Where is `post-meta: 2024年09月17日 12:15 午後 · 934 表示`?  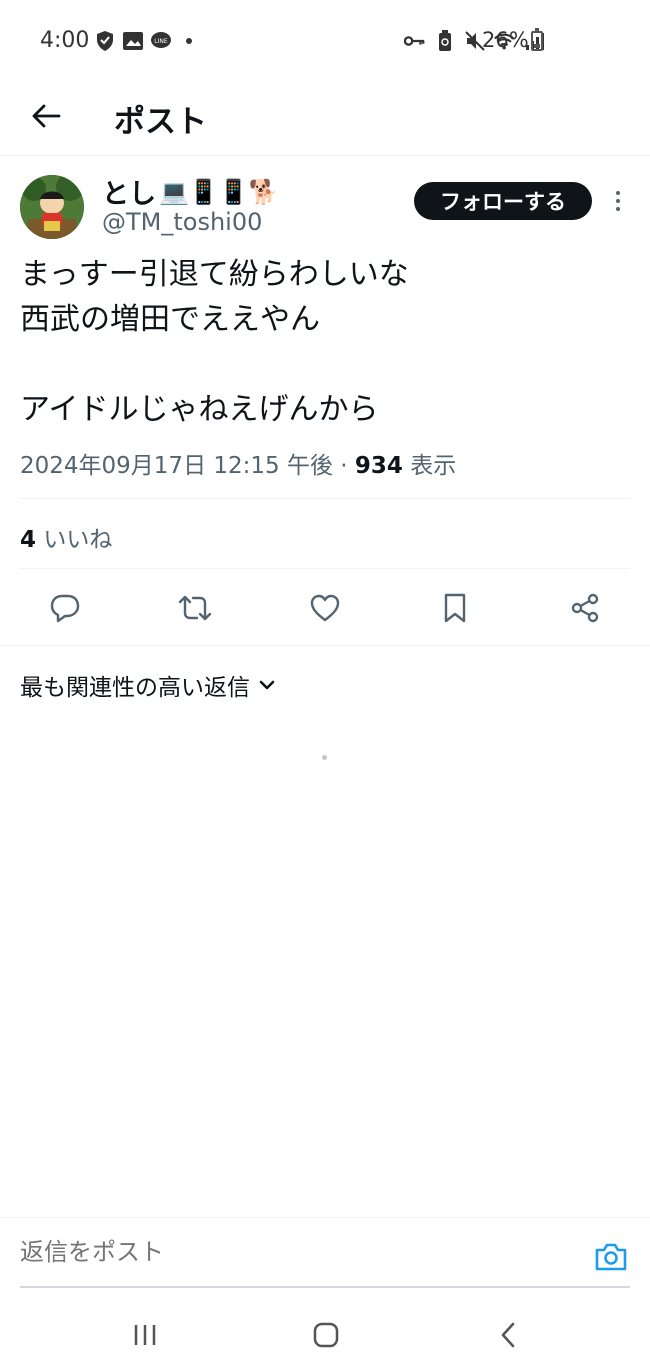
post-meta: 2024年09月17日 12:15 午後 · 934 表示 is located at coordinates (238, 463).